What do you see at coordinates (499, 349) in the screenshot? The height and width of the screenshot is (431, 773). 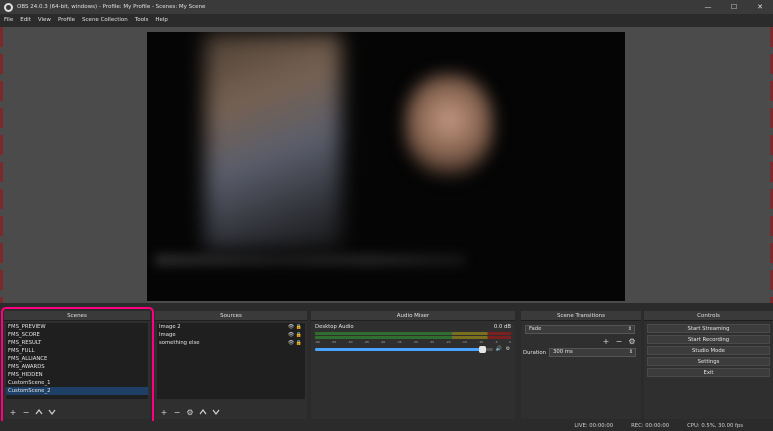 I see `speaker-icon: 🔊` at bounding box center [499, 349].